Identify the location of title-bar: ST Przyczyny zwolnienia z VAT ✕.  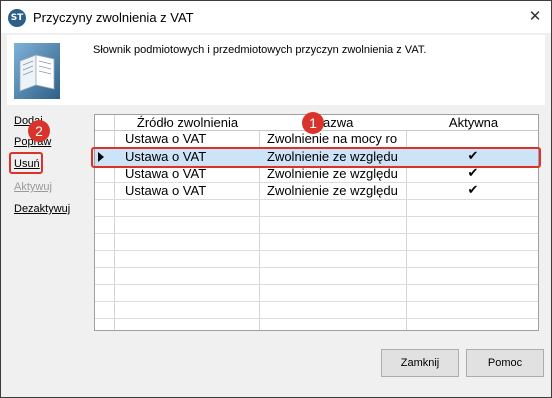
(276, 17).